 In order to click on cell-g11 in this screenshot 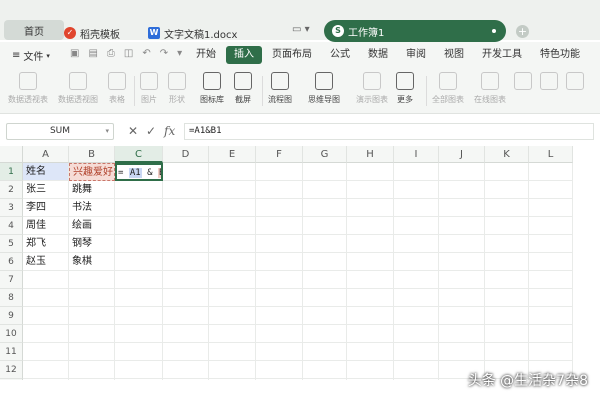, I will do `click(325, 352)`.